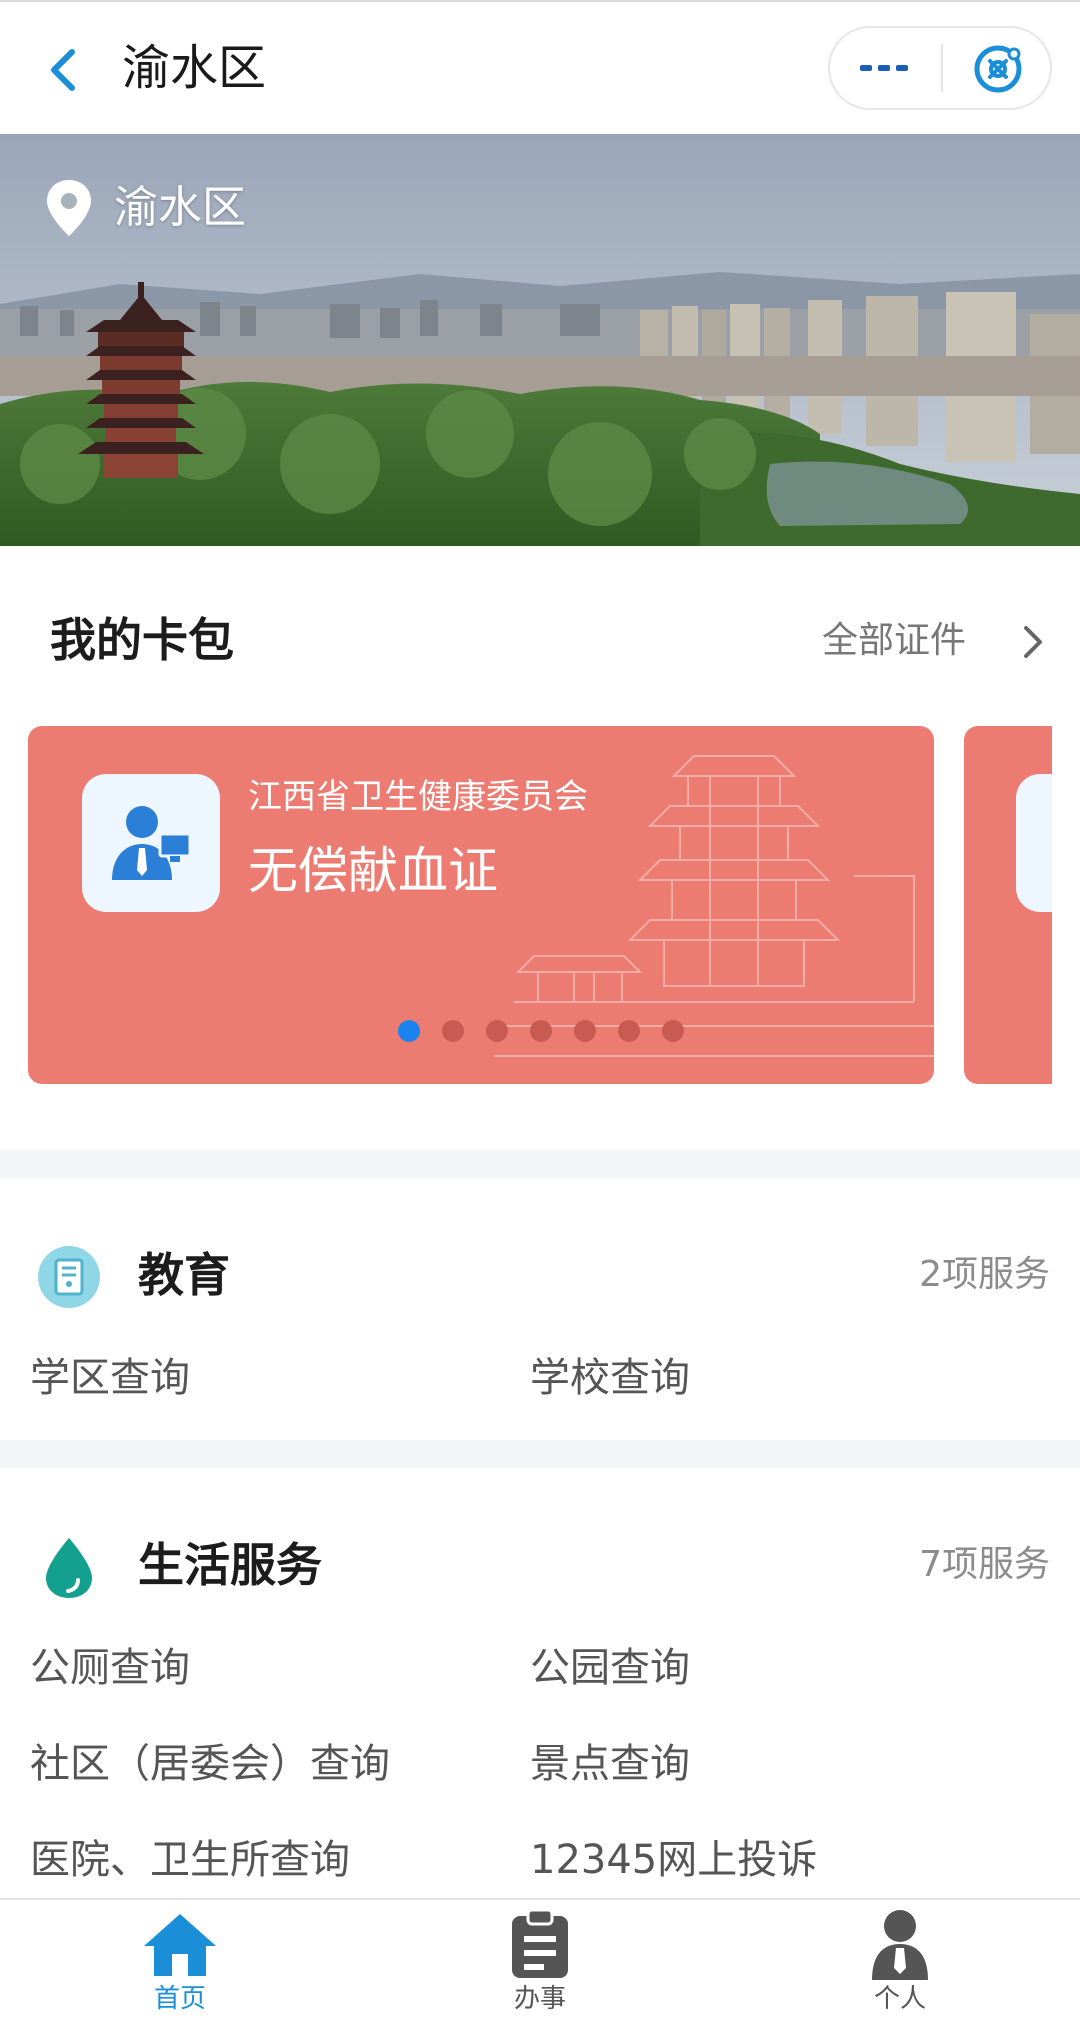  I want to click on tab-home-label: 首页, so click(179, 1999).